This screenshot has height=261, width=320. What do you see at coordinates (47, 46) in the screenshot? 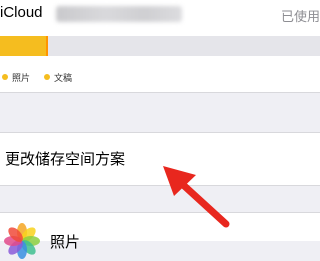
I see `storage-bar-segment` at bounding box center [47, 46].